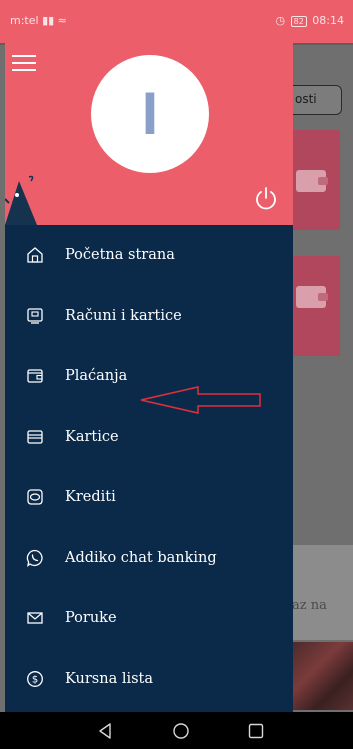 The height and width of the screenshot is (749, 353). Describe the element at coordinates (280, 20) in the screenshot. I see `alarm-icon: ◷` at that location.